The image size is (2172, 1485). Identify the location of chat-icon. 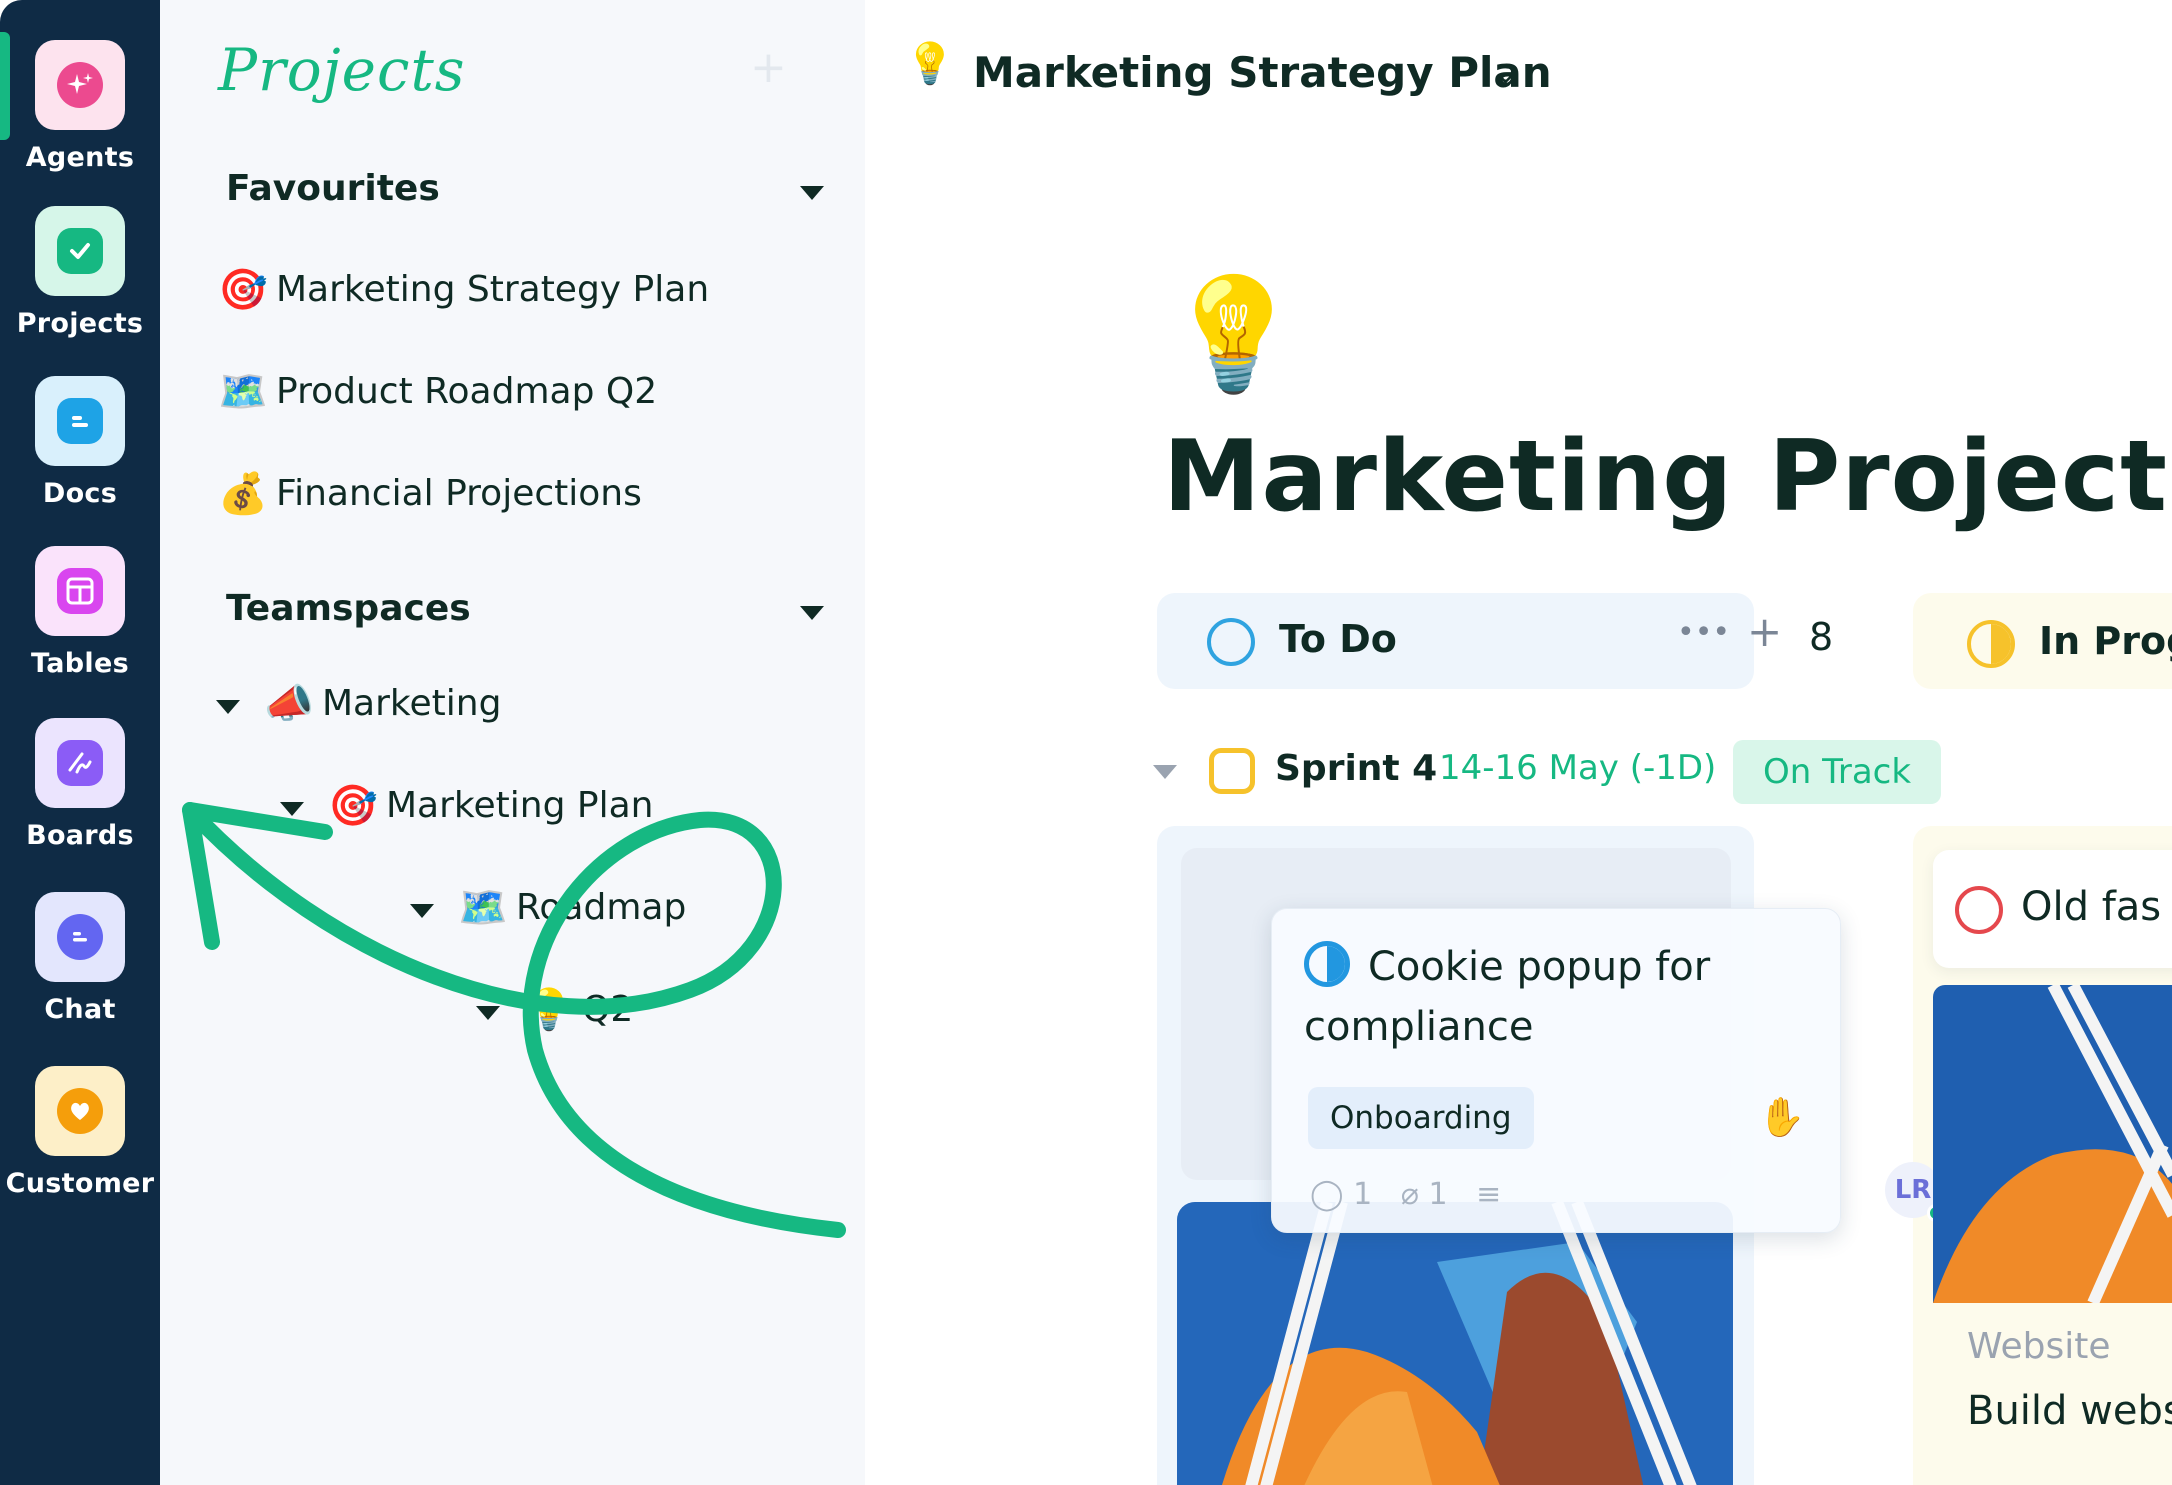
(80, 937).